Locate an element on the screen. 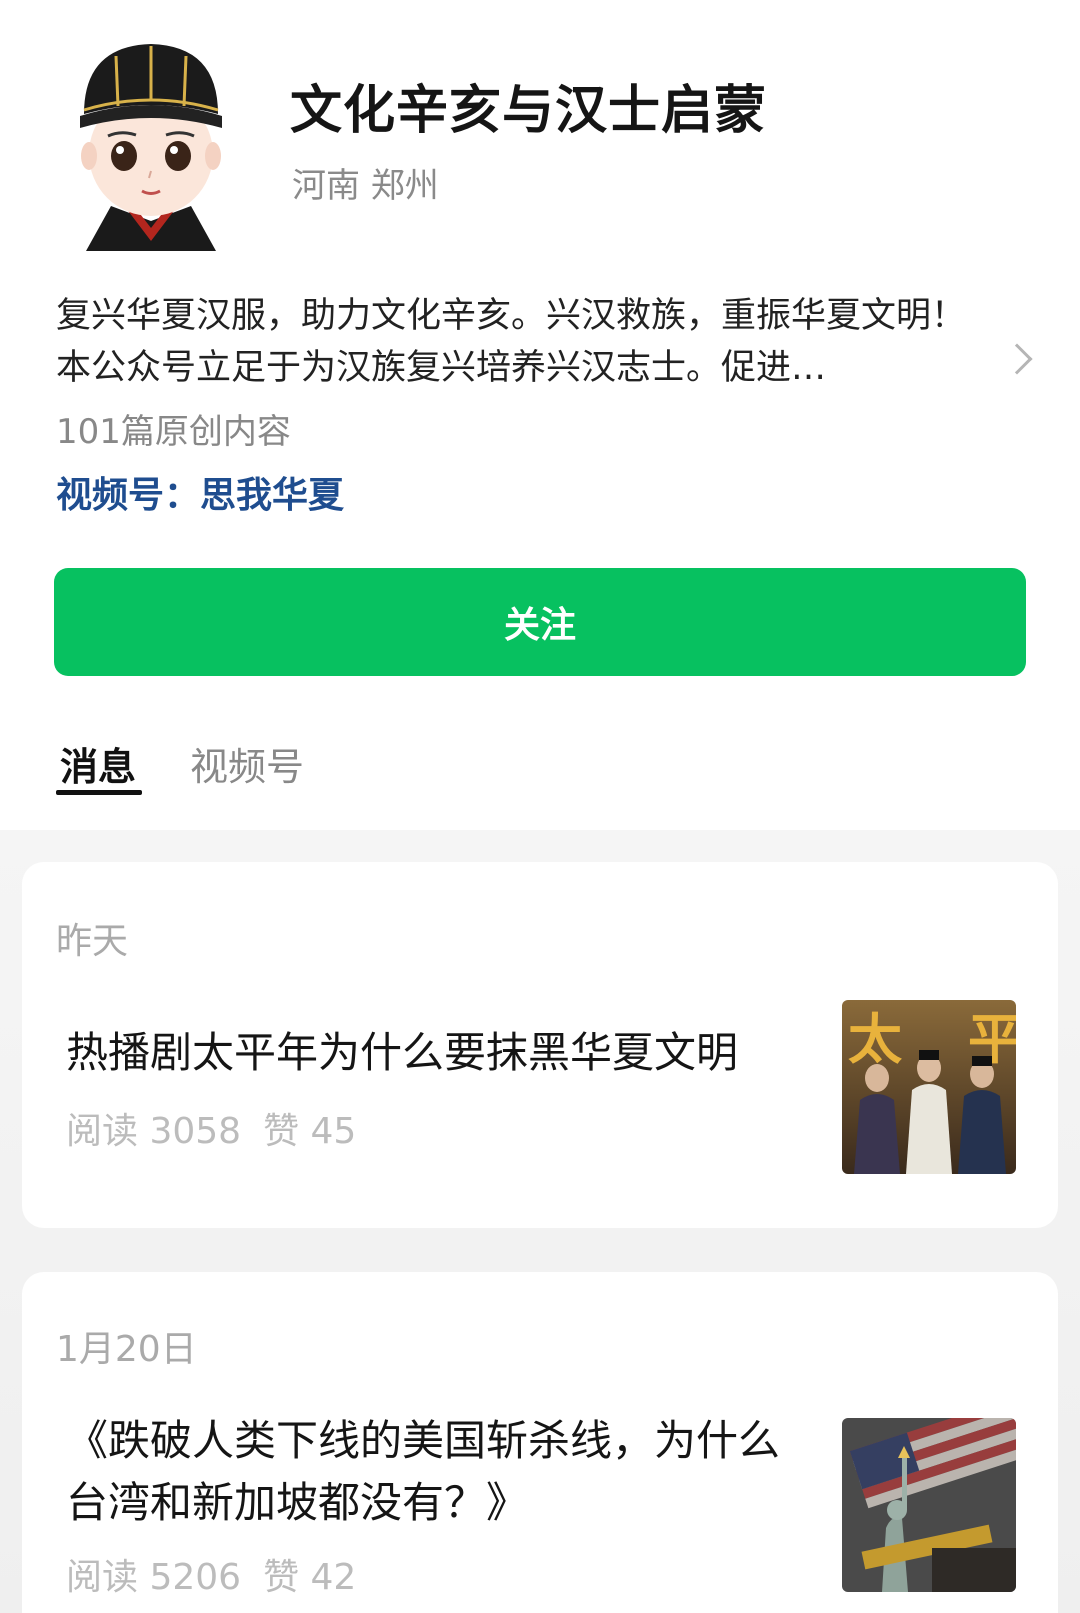 Image resolution: width=1080 pixels, height=1613 pixels. read-count: 阅读 3058 is located at coordinates (154, 1131).